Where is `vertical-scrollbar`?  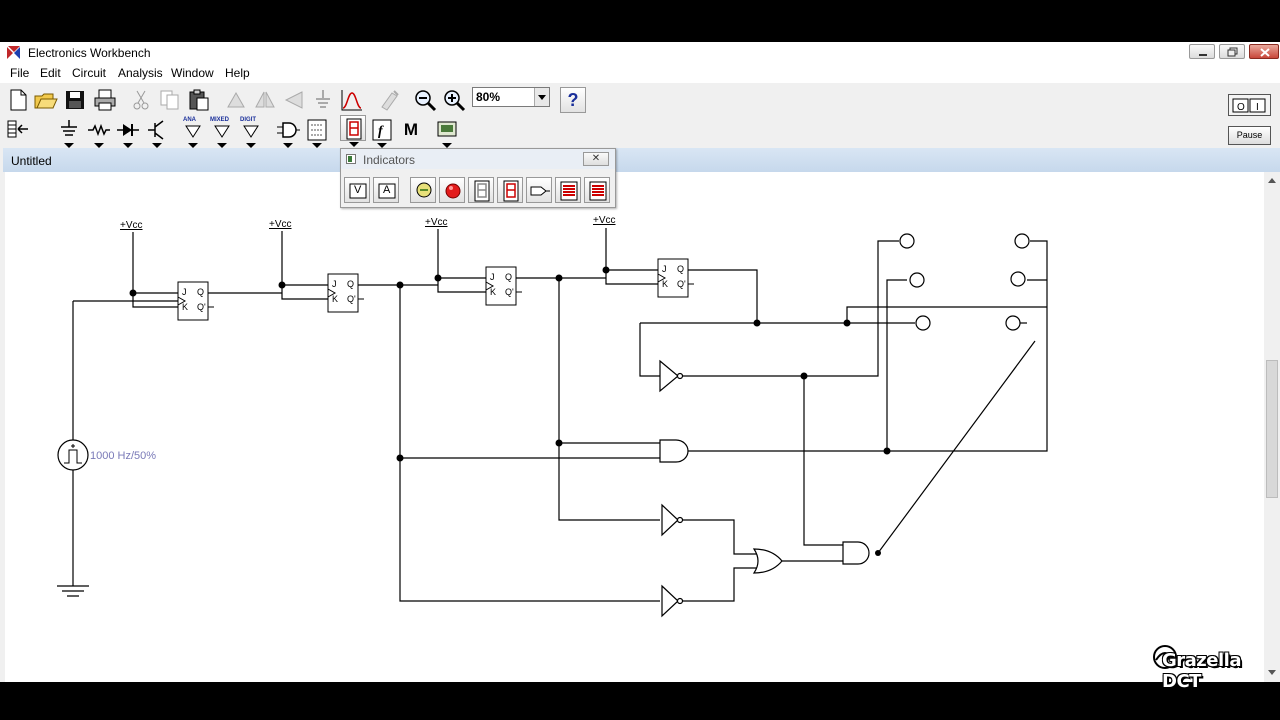 vertical-scrollbar is located at coordinates (1272, 427).